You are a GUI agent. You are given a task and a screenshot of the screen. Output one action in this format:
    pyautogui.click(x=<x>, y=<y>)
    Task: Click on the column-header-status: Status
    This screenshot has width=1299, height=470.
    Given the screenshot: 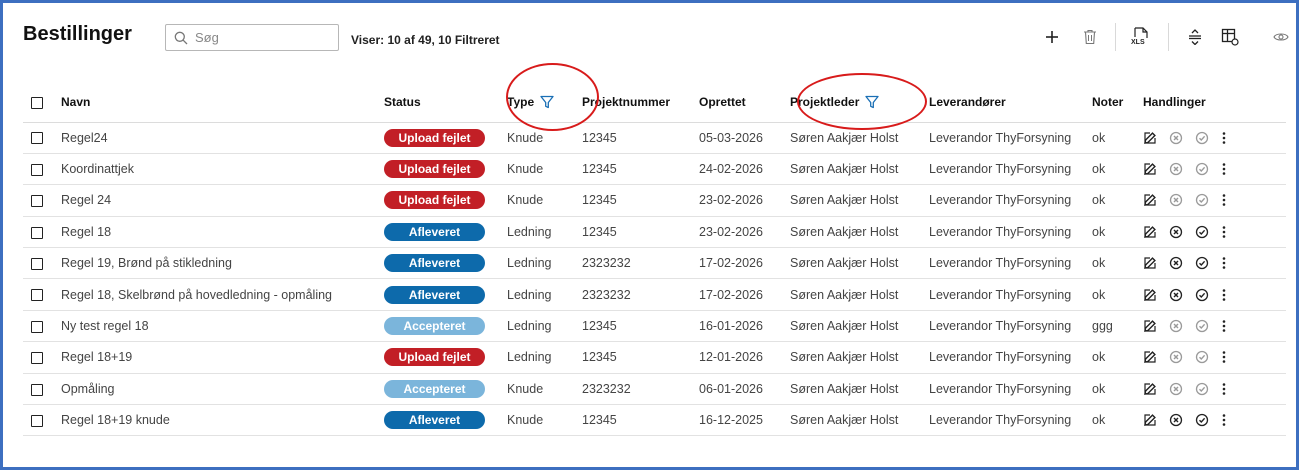 What is the action you would take?
    pyautogui.click(x=437, y=103)
    